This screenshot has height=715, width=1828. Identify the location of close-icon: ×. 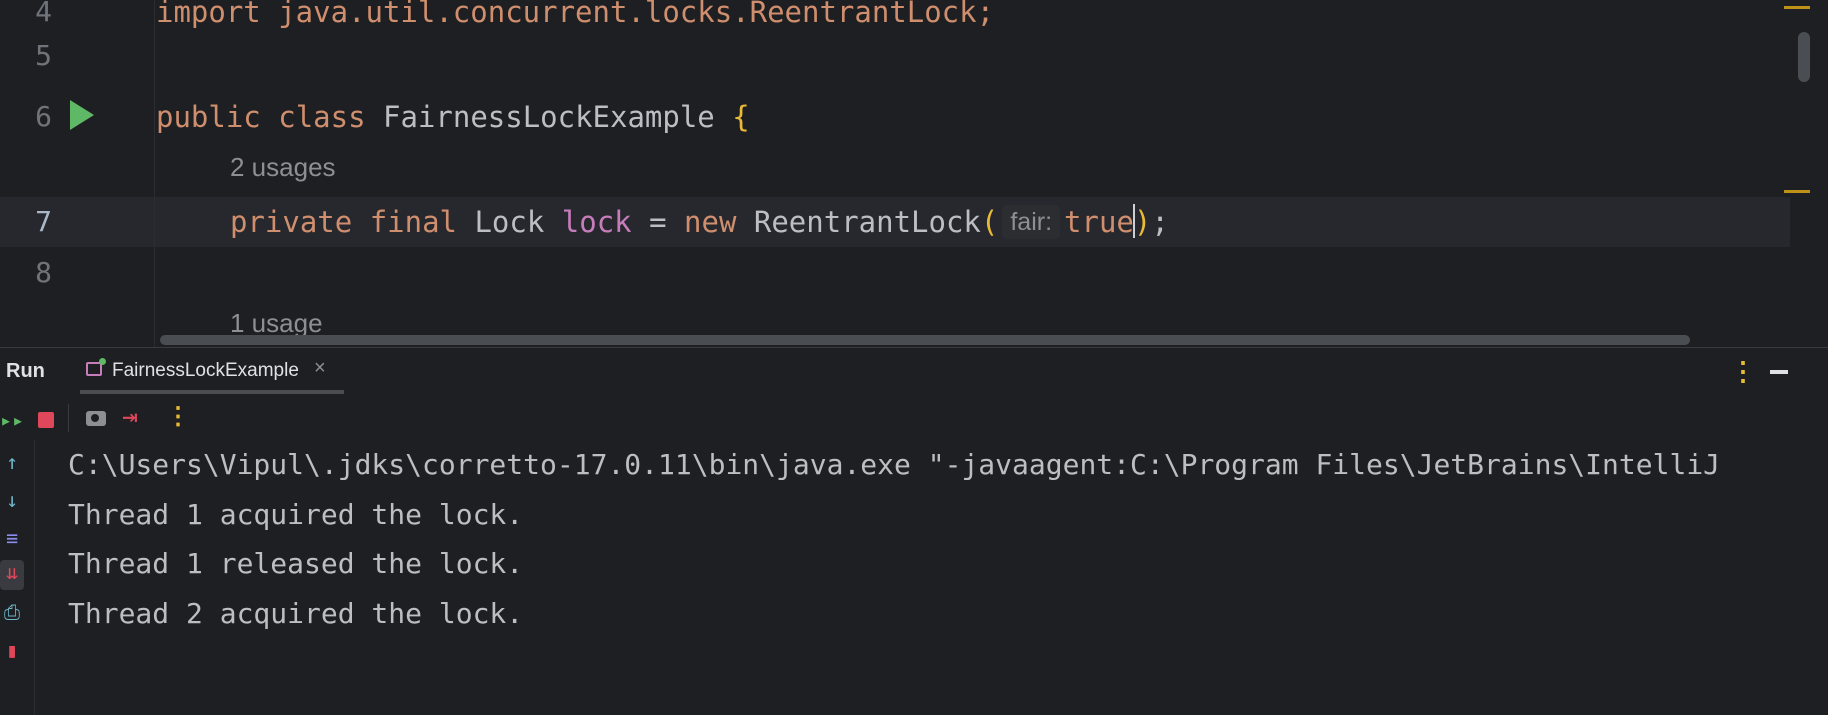
(320, 368).